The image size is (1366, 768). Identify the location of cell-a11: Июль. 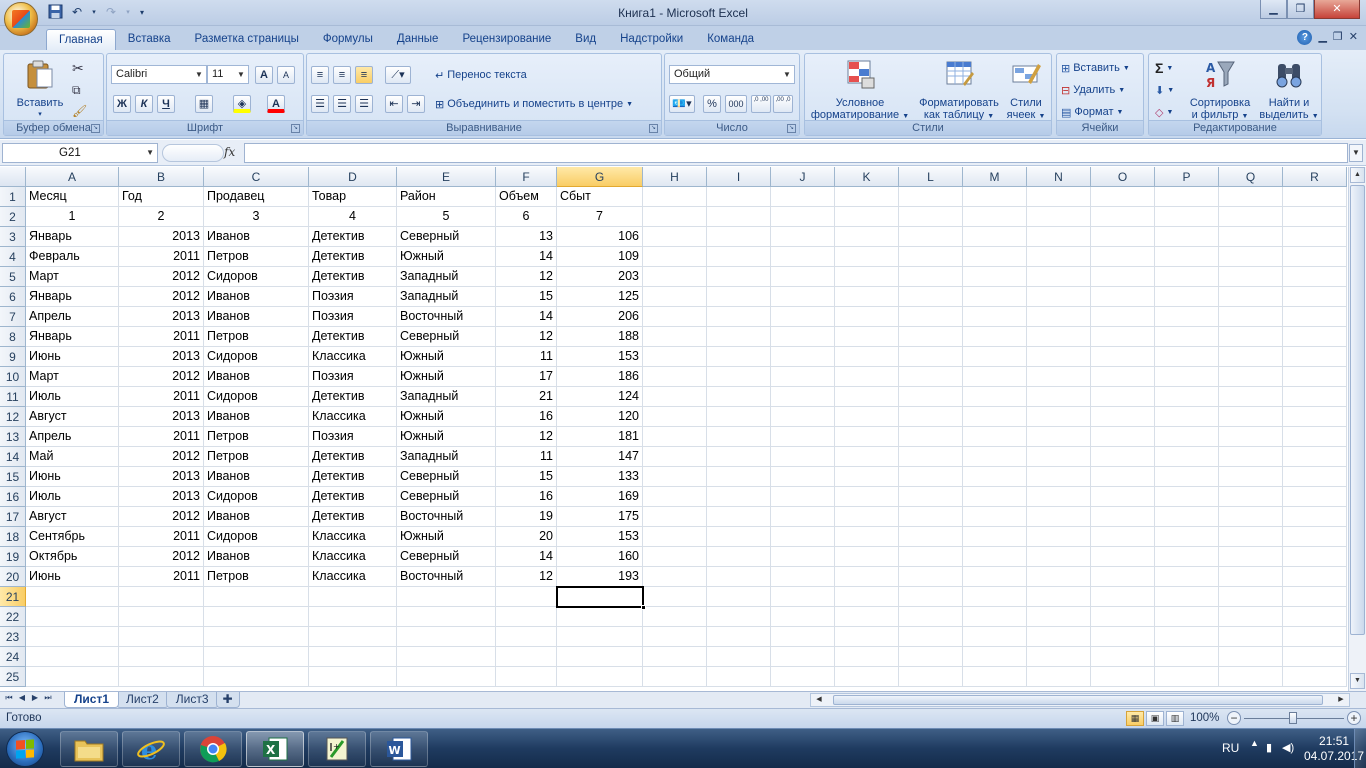
(72, 397).